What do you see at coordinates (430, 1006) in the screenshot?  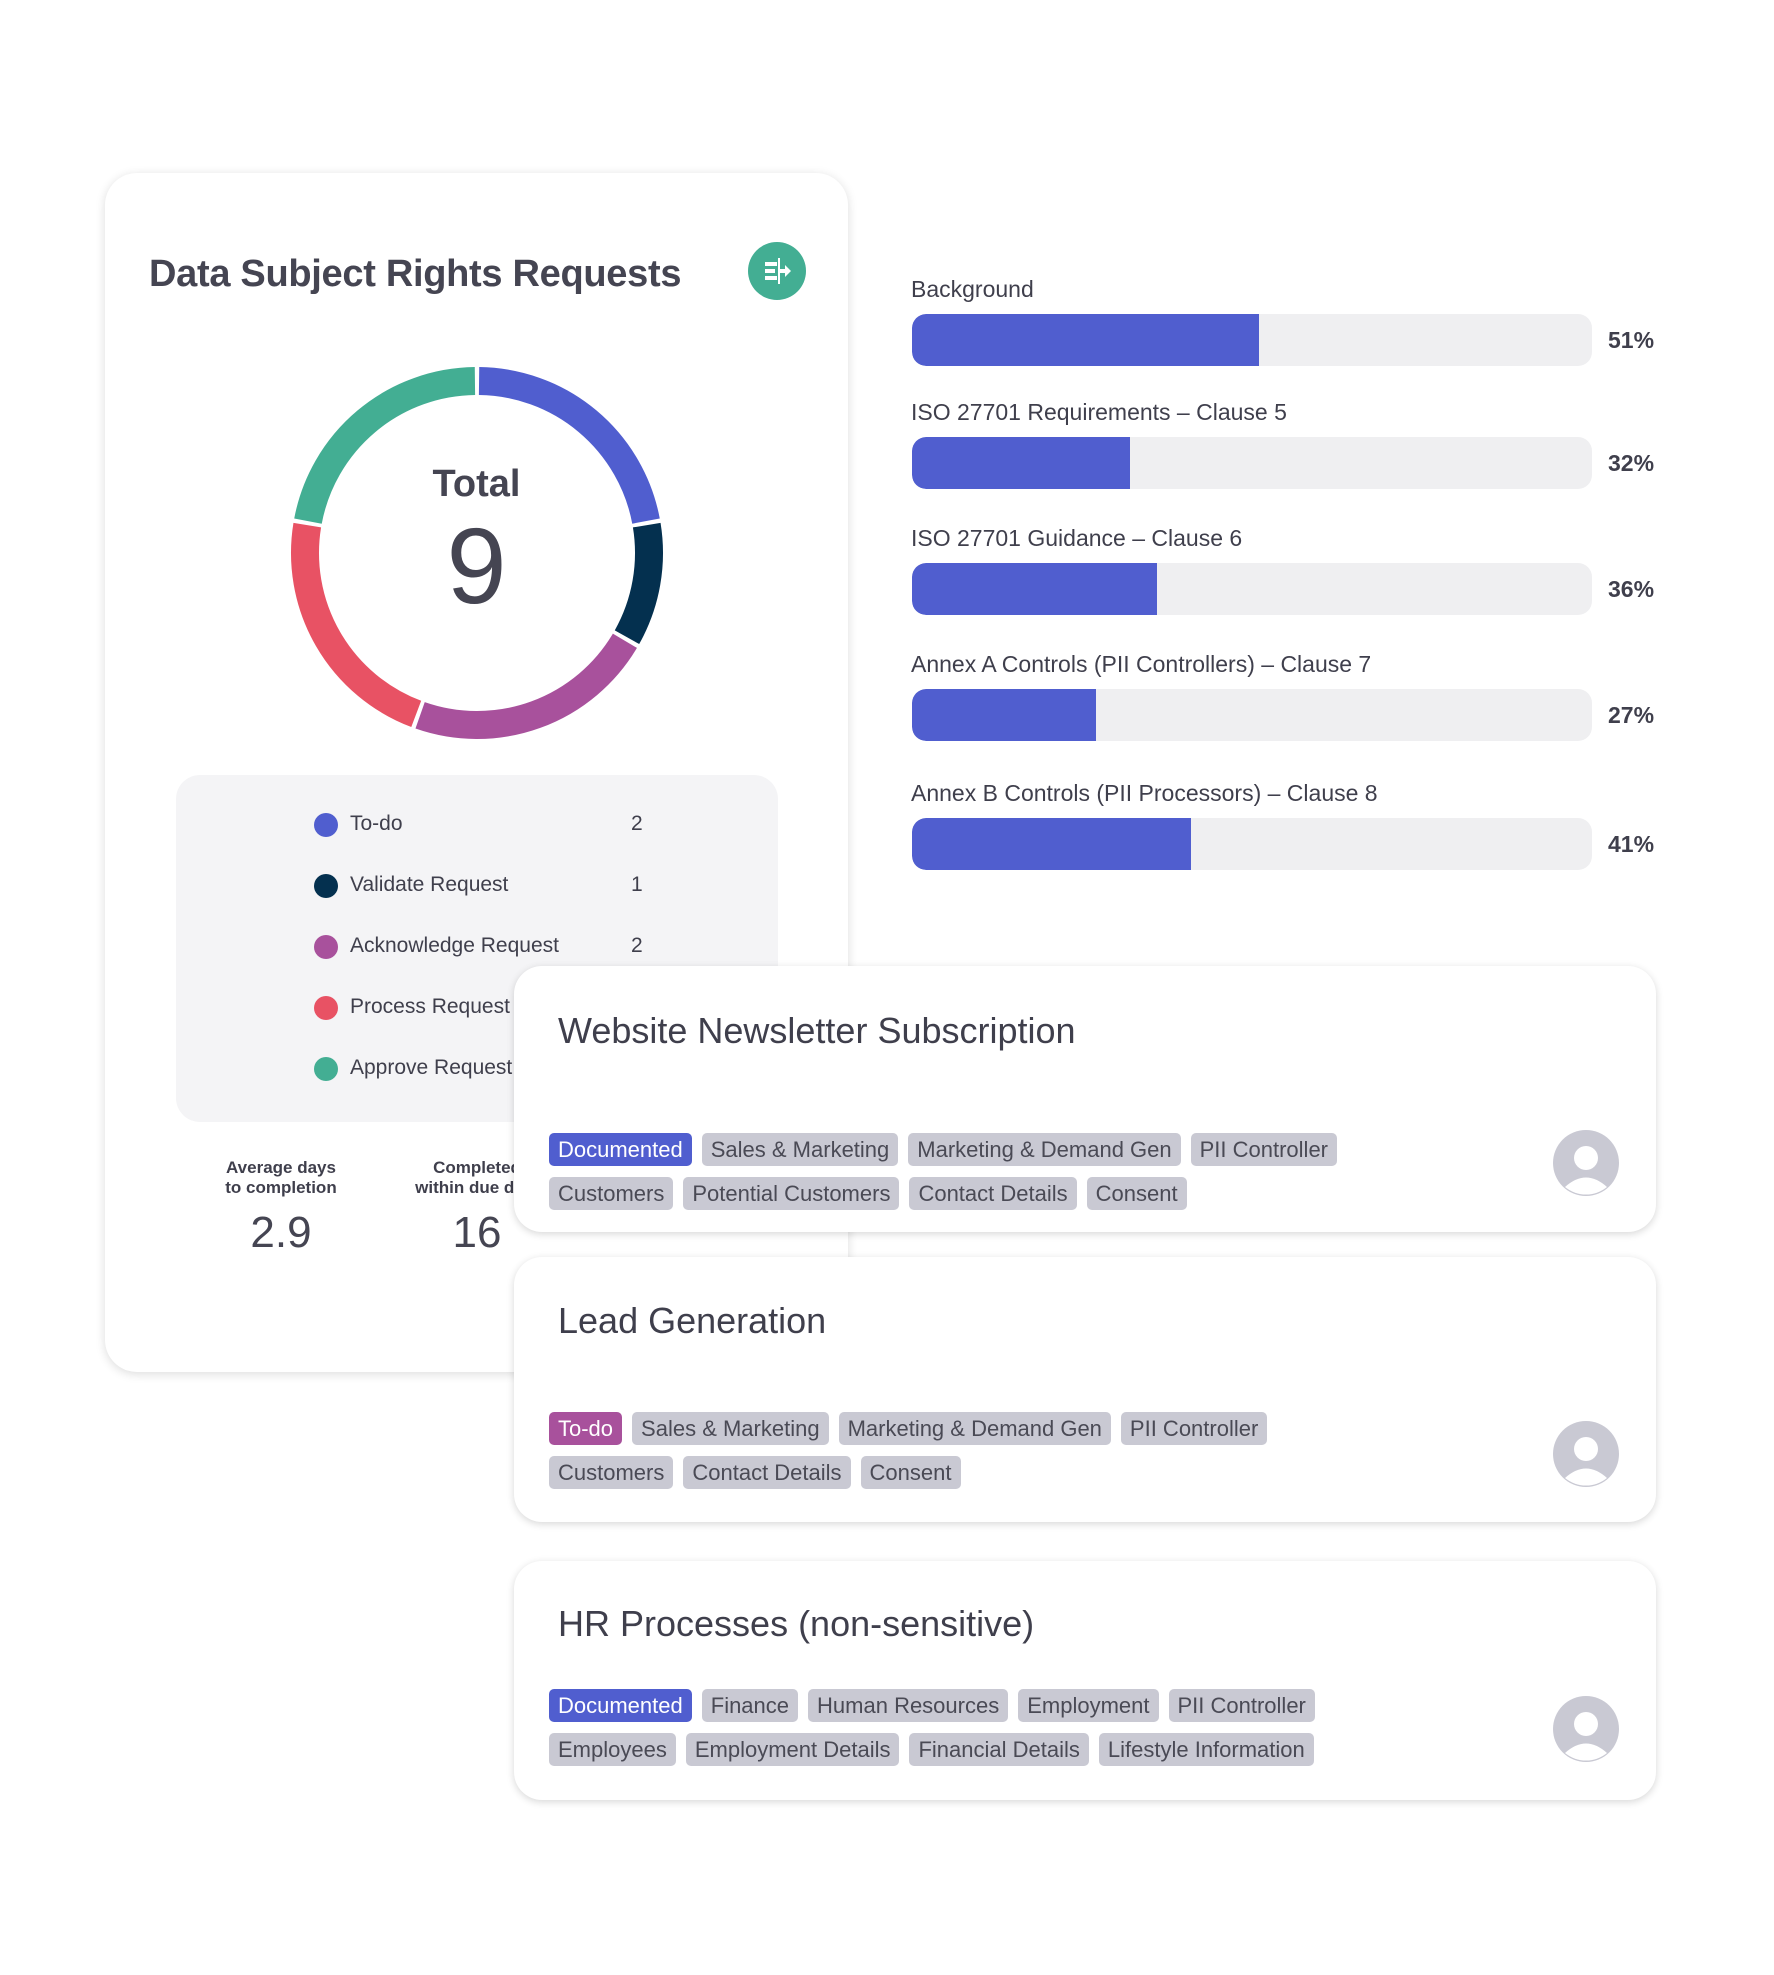 I see `legend-label: Process Request` at bounding box center [430, 1006].